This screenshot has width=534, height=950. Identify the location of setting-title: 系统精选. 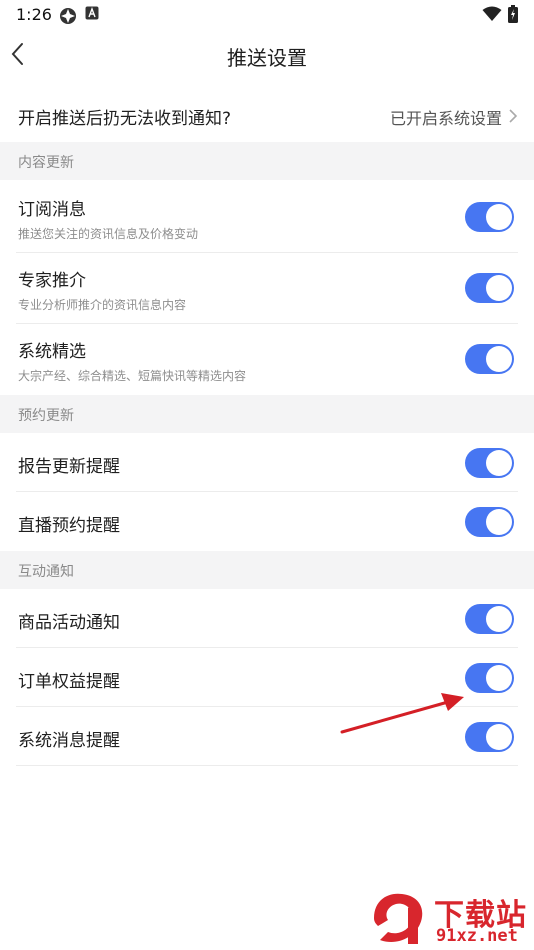
(52, 352).